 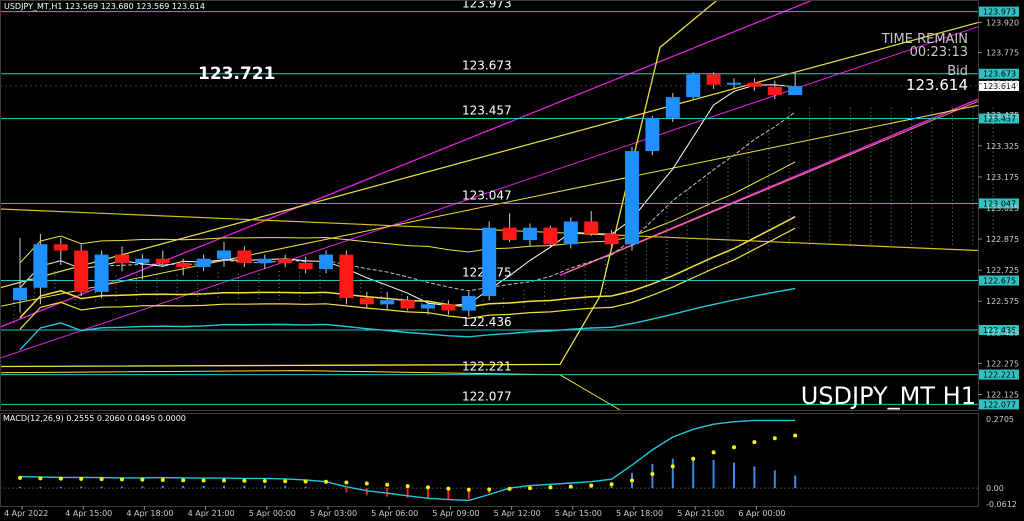 What do you see at coordinates (333, 513) in the screenshot?
I see `x-tick-label: 5 Apr 03:00` at bounding box center [333, 513].